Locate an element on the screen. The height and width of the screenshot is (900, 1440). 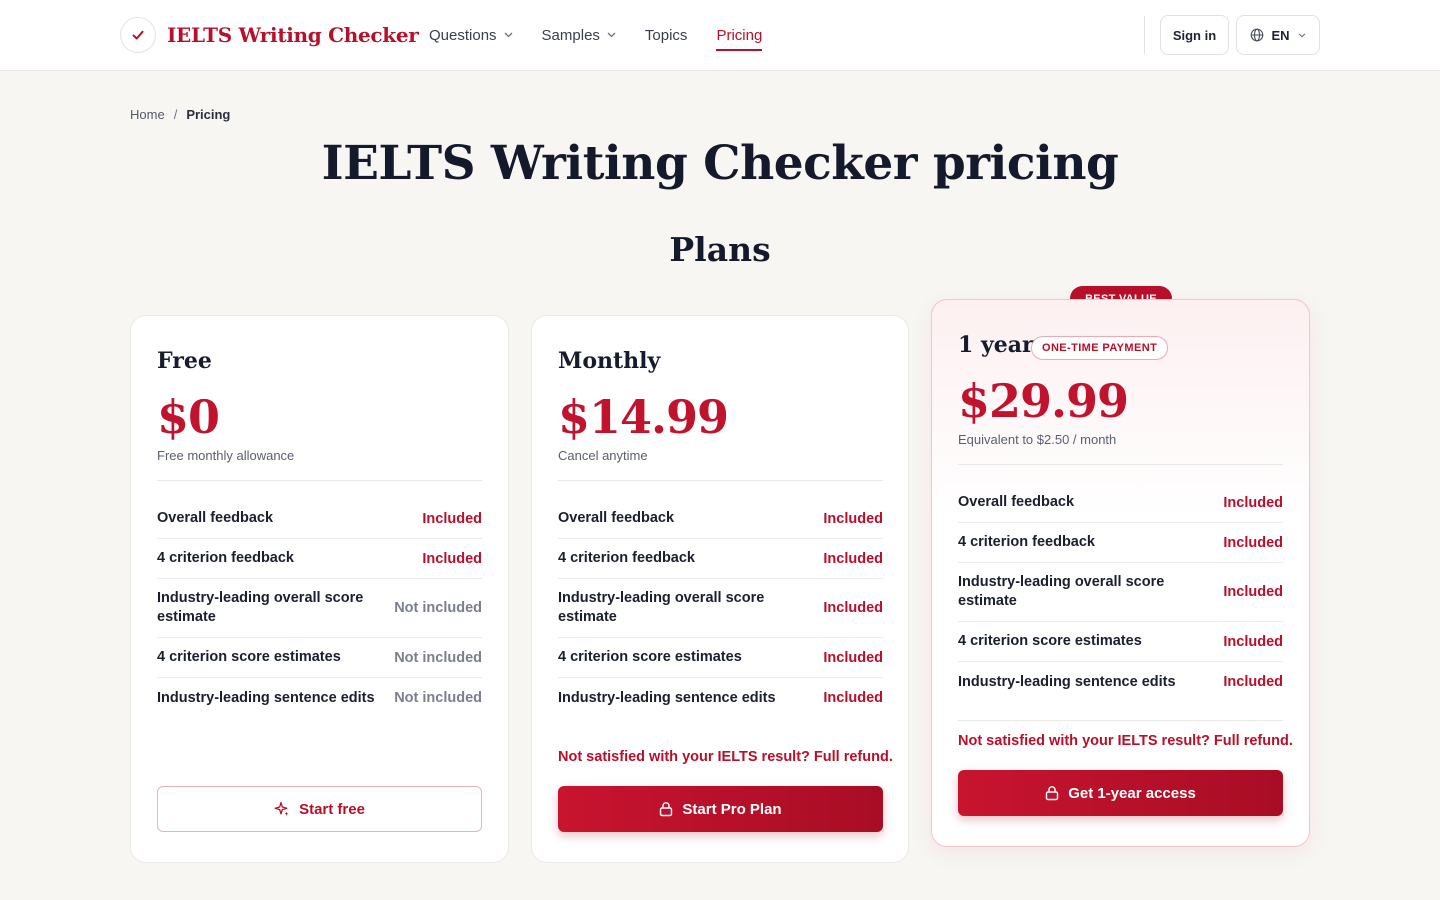
main-nav: Questions Samples Topics Pricing is located at coordinates (610, 35).